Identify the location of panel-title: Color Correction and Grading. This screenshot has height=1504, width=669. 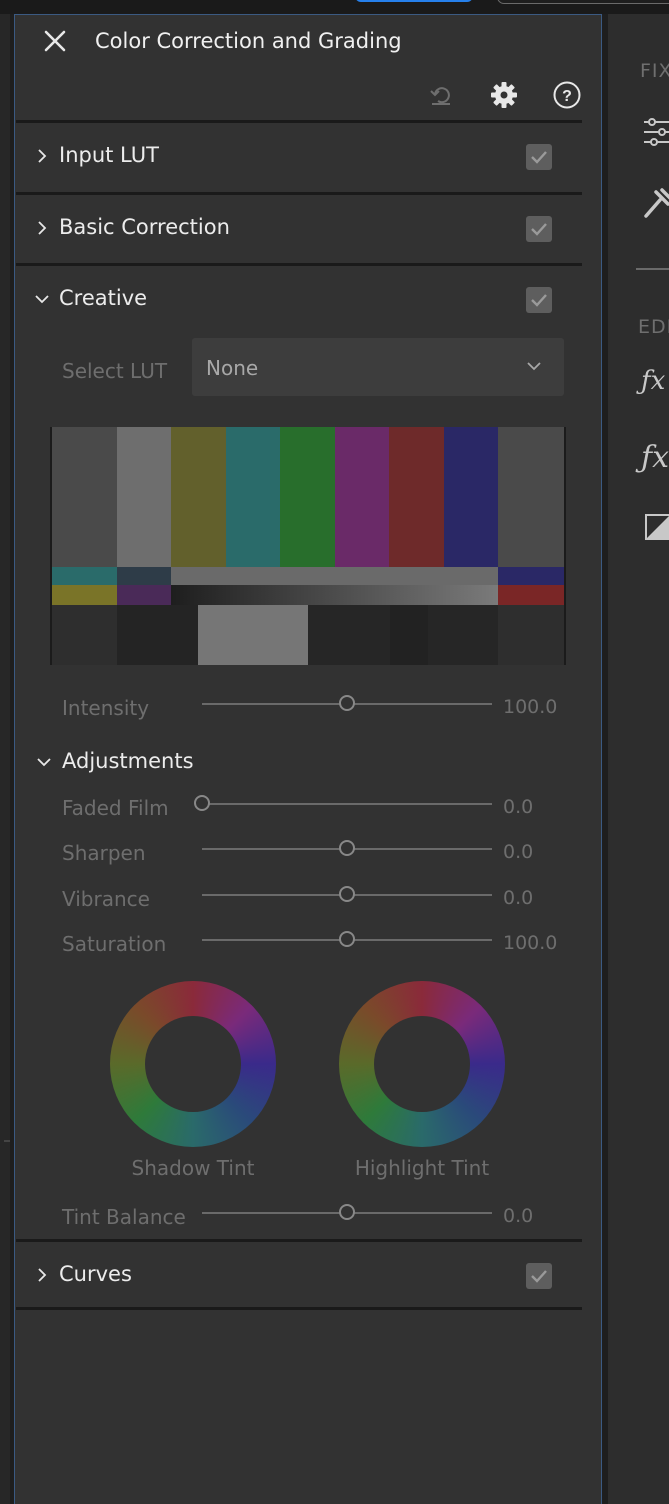
(248, 41).